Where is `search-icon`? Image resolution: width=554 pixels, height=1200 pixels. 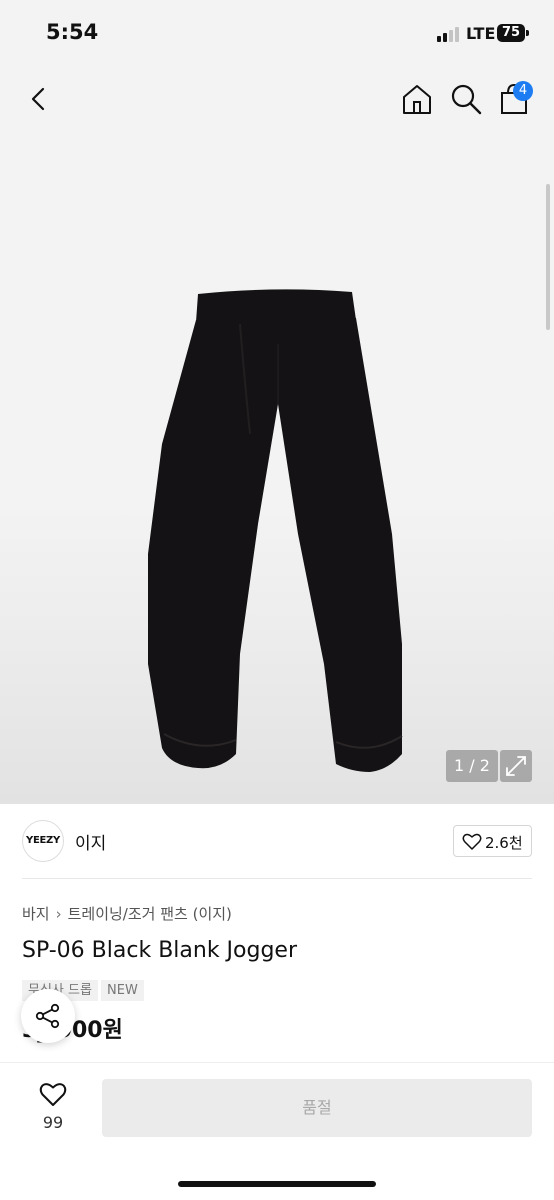
search-icon is located at coordinates (466, 99).